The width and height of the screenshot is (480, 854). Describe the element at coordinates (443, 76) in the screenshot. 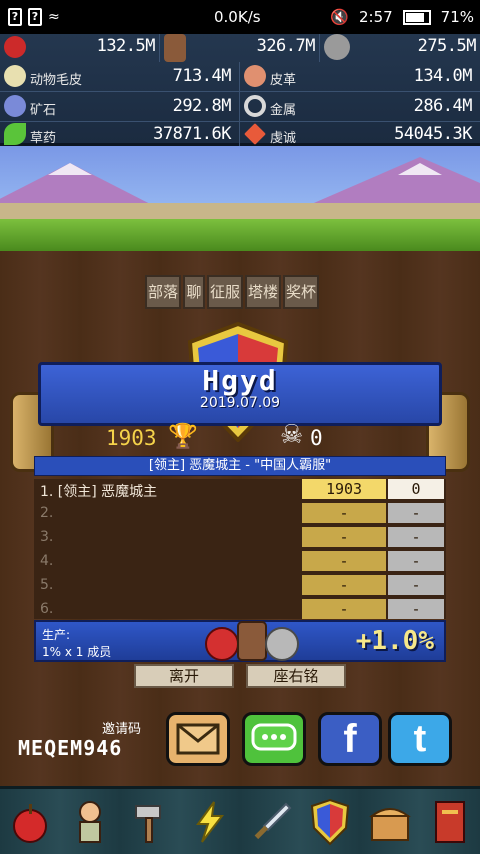

I see `resource-value: 134.0M` at that location.